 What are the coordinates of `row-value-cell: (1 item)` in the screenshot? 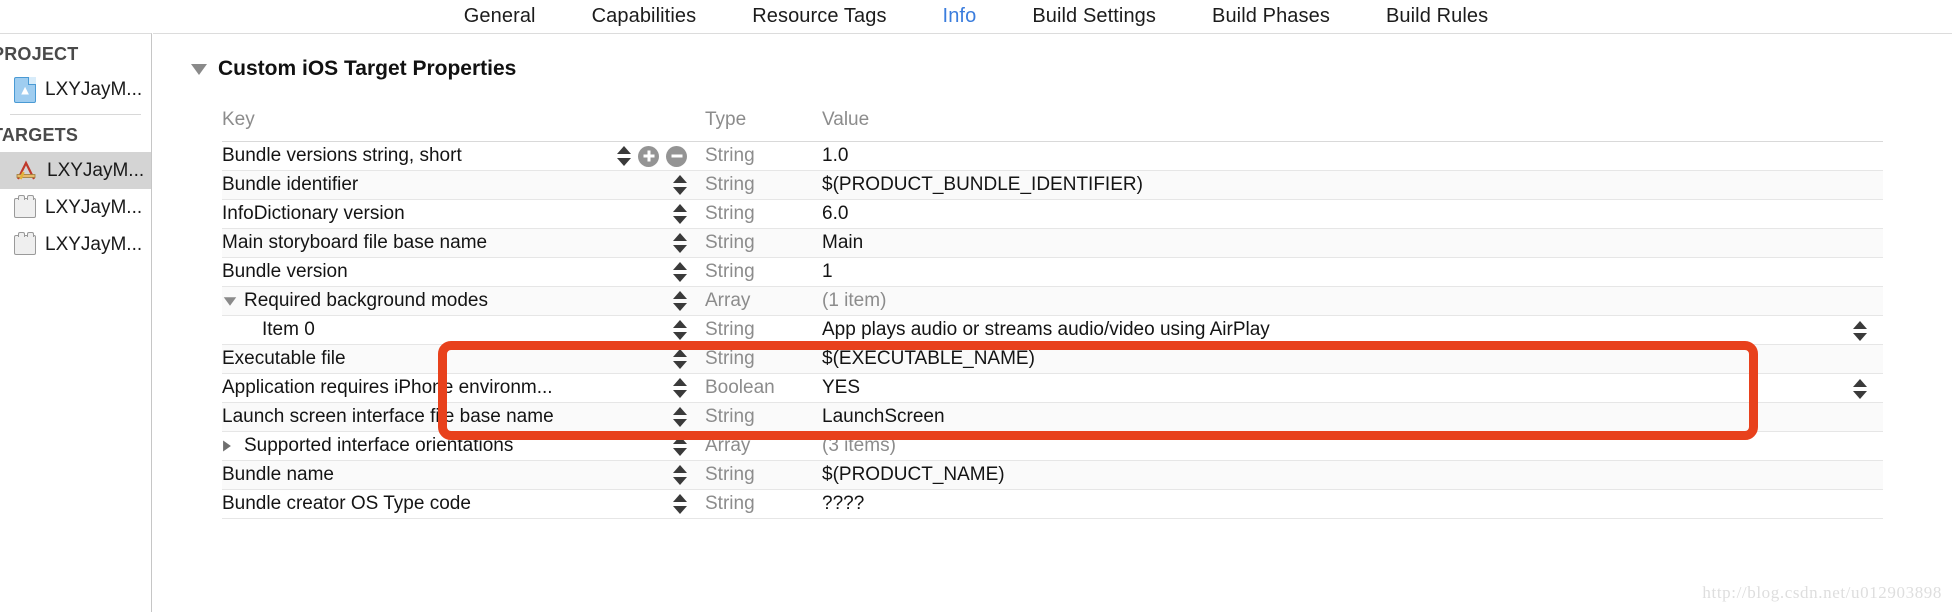 It's located at (1352, 301).